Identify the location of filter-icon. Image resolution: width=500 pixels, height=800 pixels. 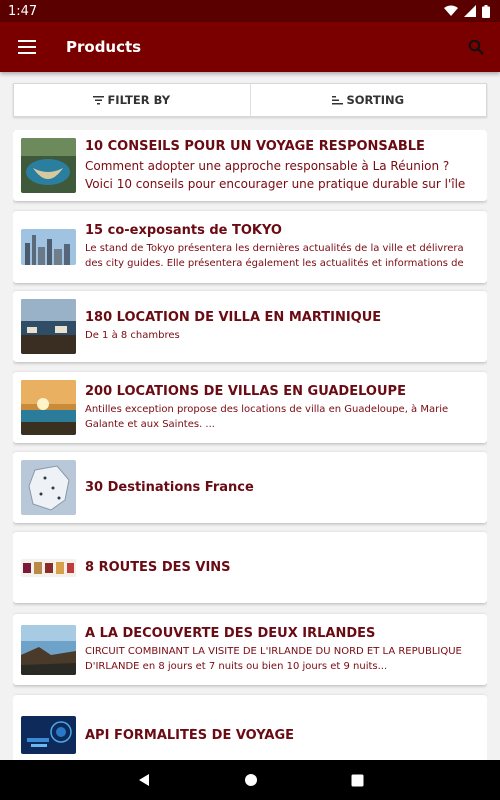
(99, 99).